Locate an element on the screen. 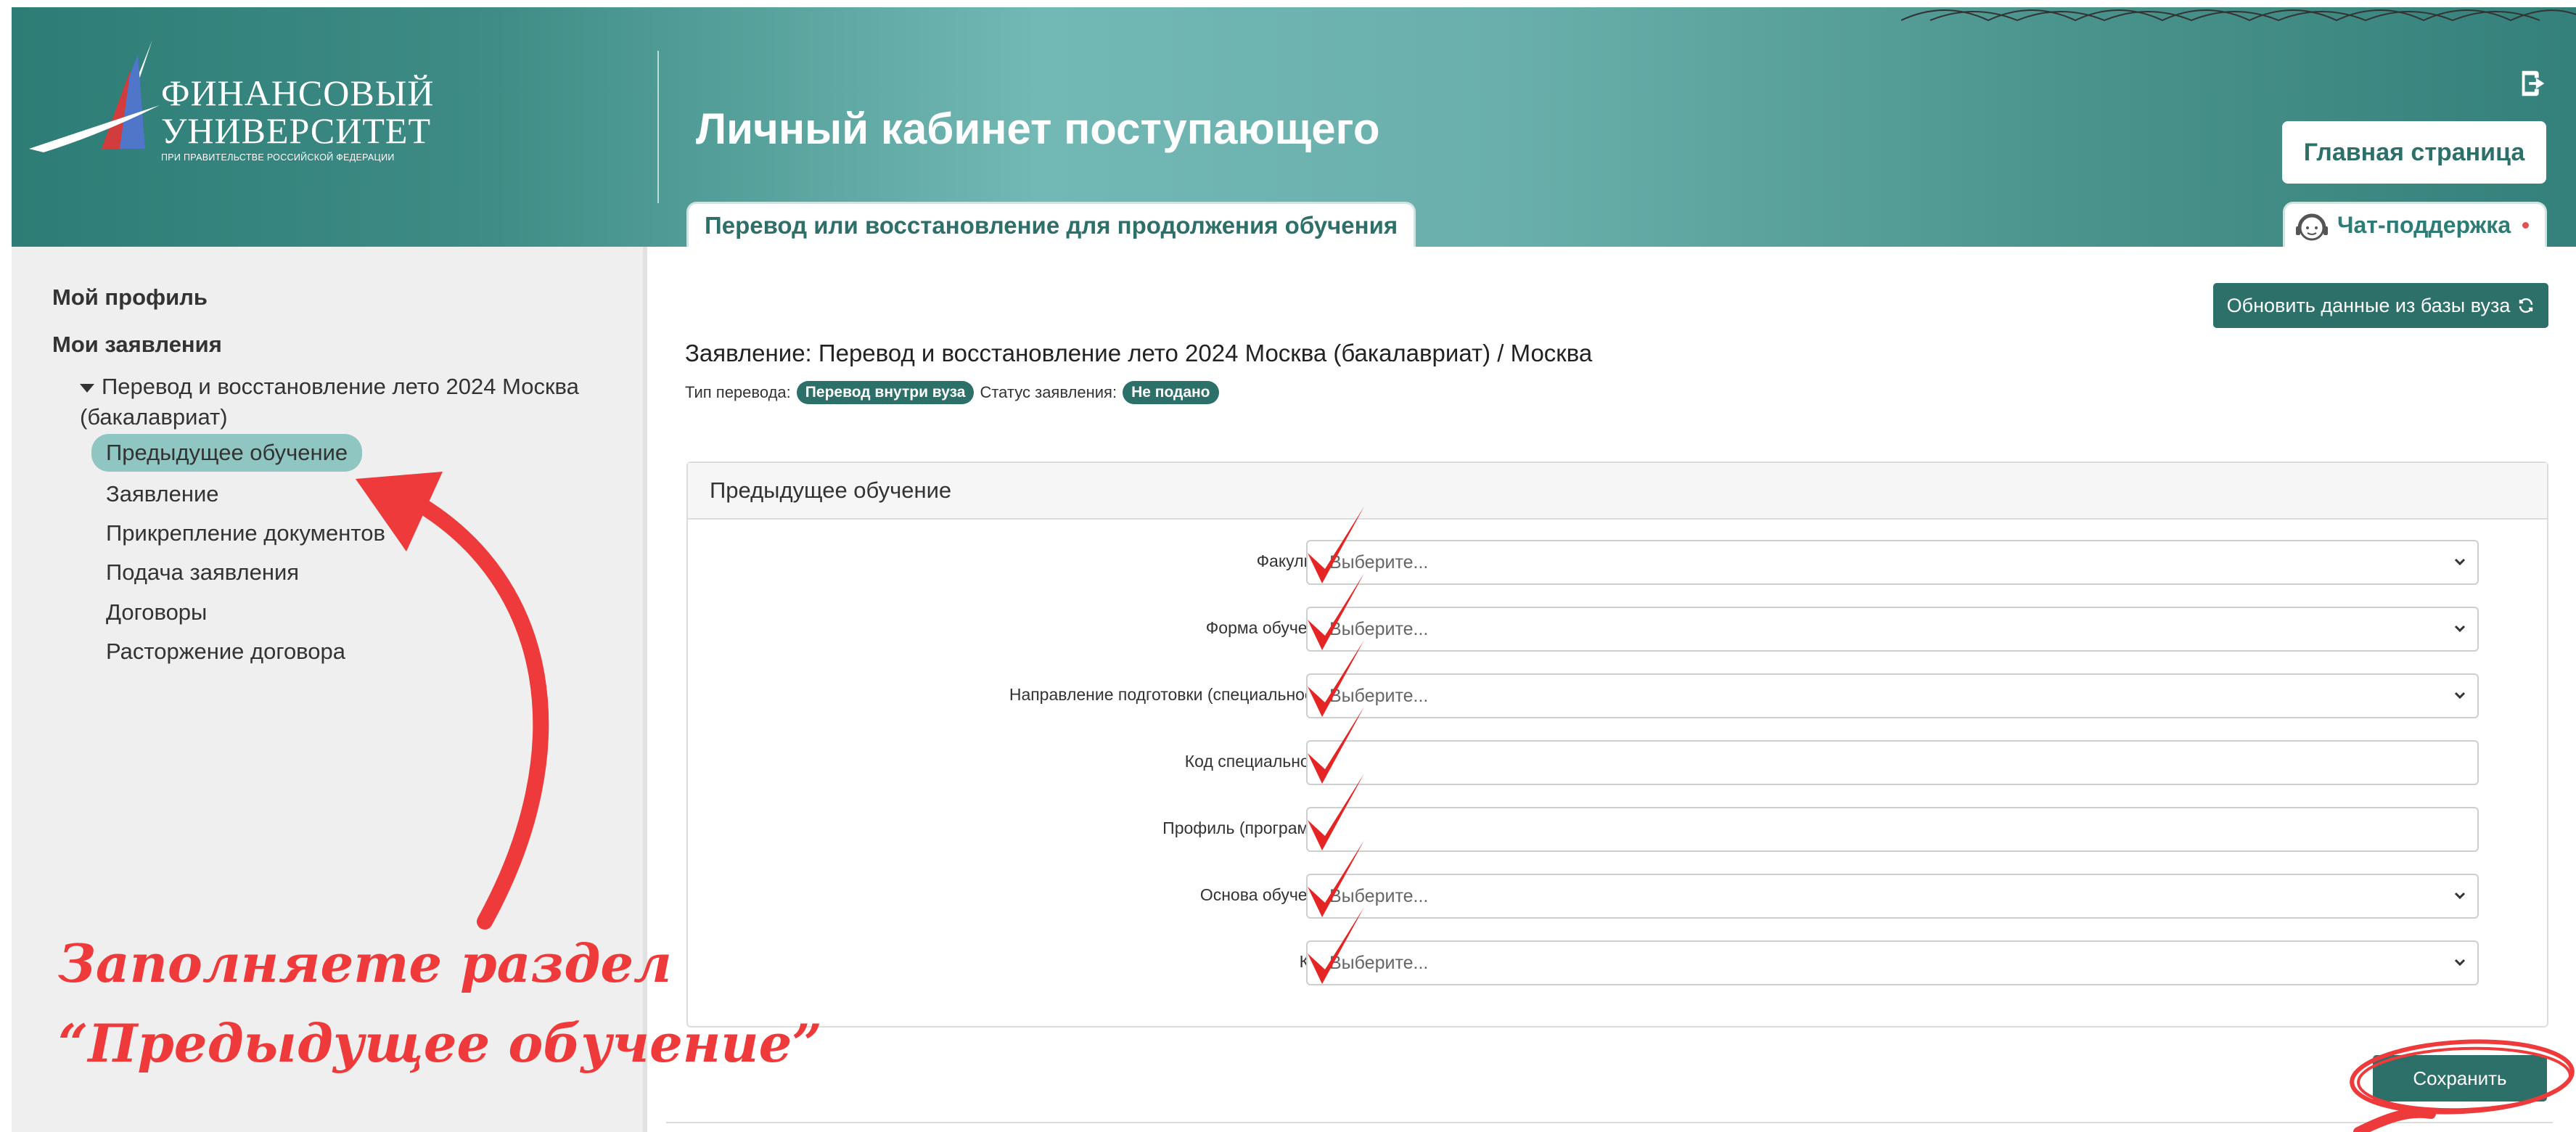 The image size is (2576, 1132). sidebar-item-contract-termination: Расторжение договора is located at coordinates (225, 652).